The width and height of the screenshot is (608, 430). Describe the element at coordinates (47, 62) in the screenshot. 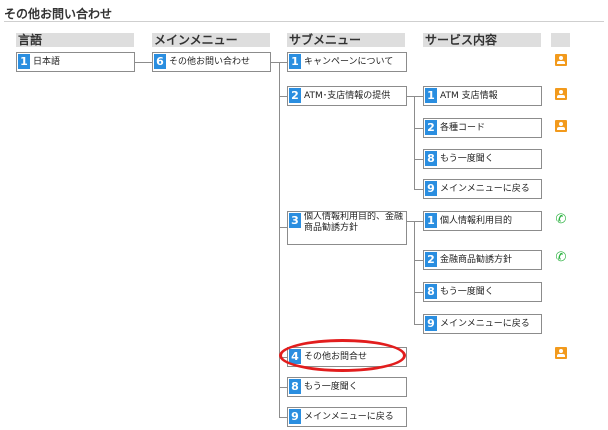

I see `node-label: 日本語` at that location.